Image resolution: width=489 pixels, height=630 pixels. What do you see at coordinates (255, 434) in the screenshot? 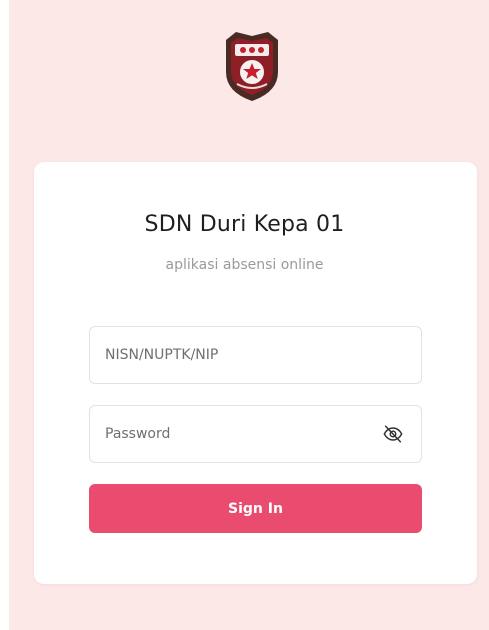
I see `password-input` at bounding box center [255, 434].